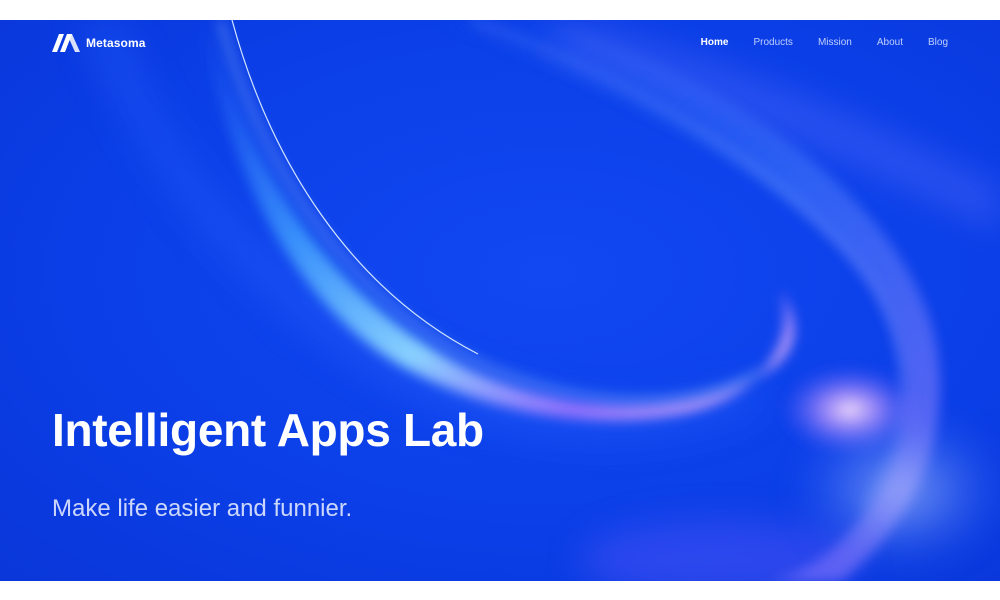  I want to click on brand-link: Metasoma, so click(99, 43).